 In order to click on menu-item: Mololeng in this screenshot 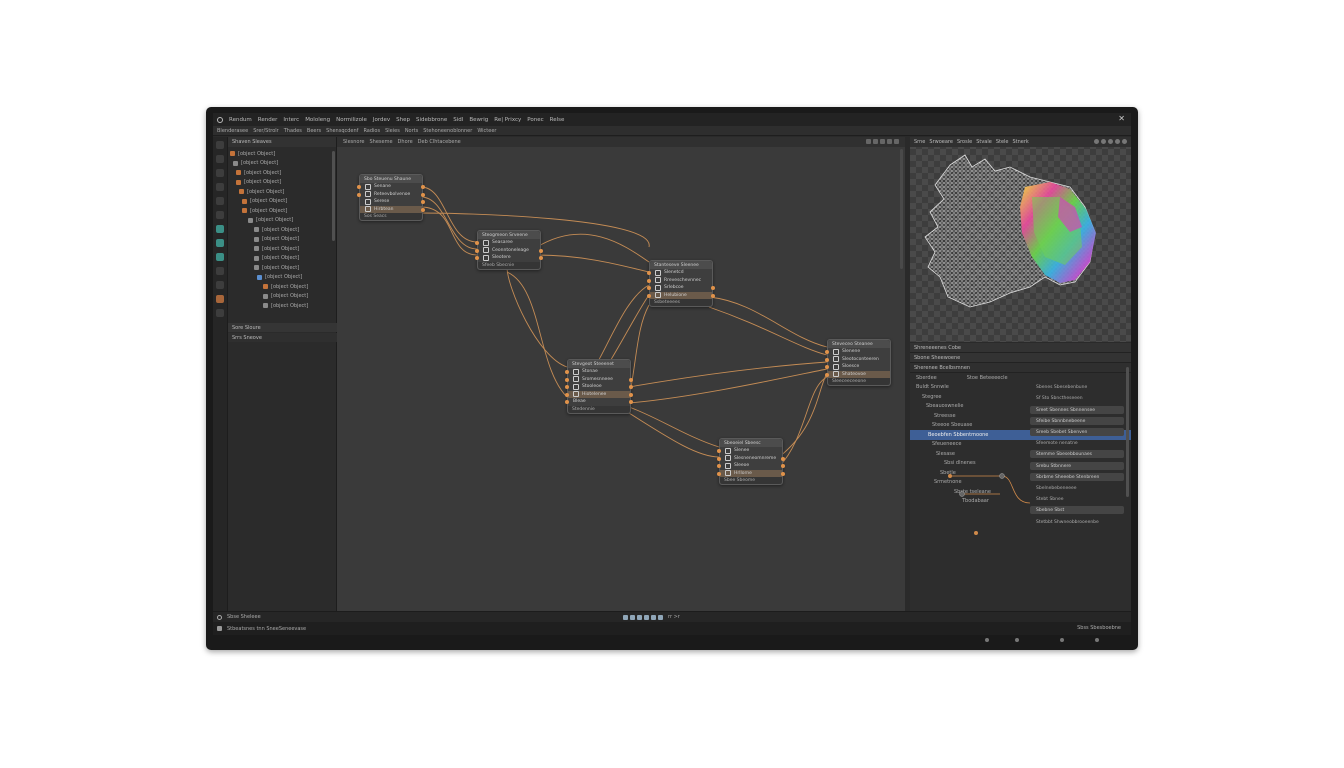, I will do `click(317, 120)`.